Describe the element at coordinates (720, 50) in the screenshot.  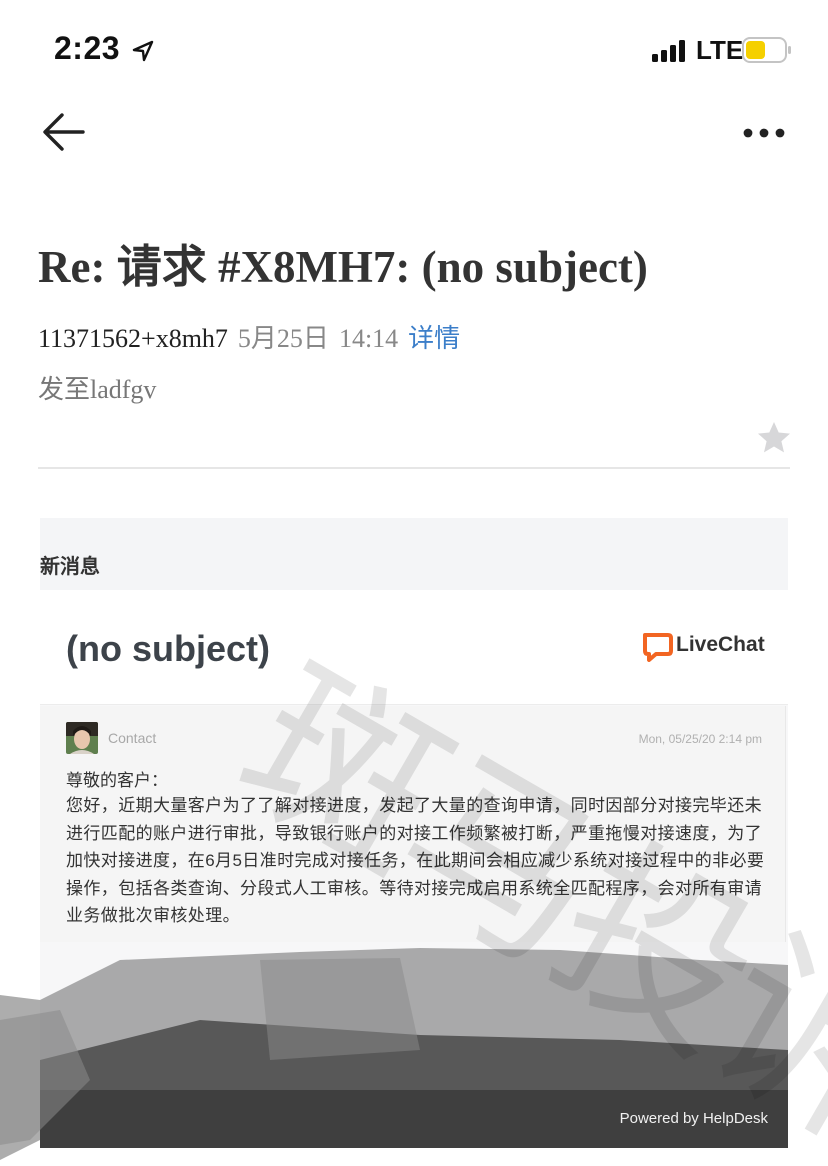
I see `network-label: LTE` at that location.